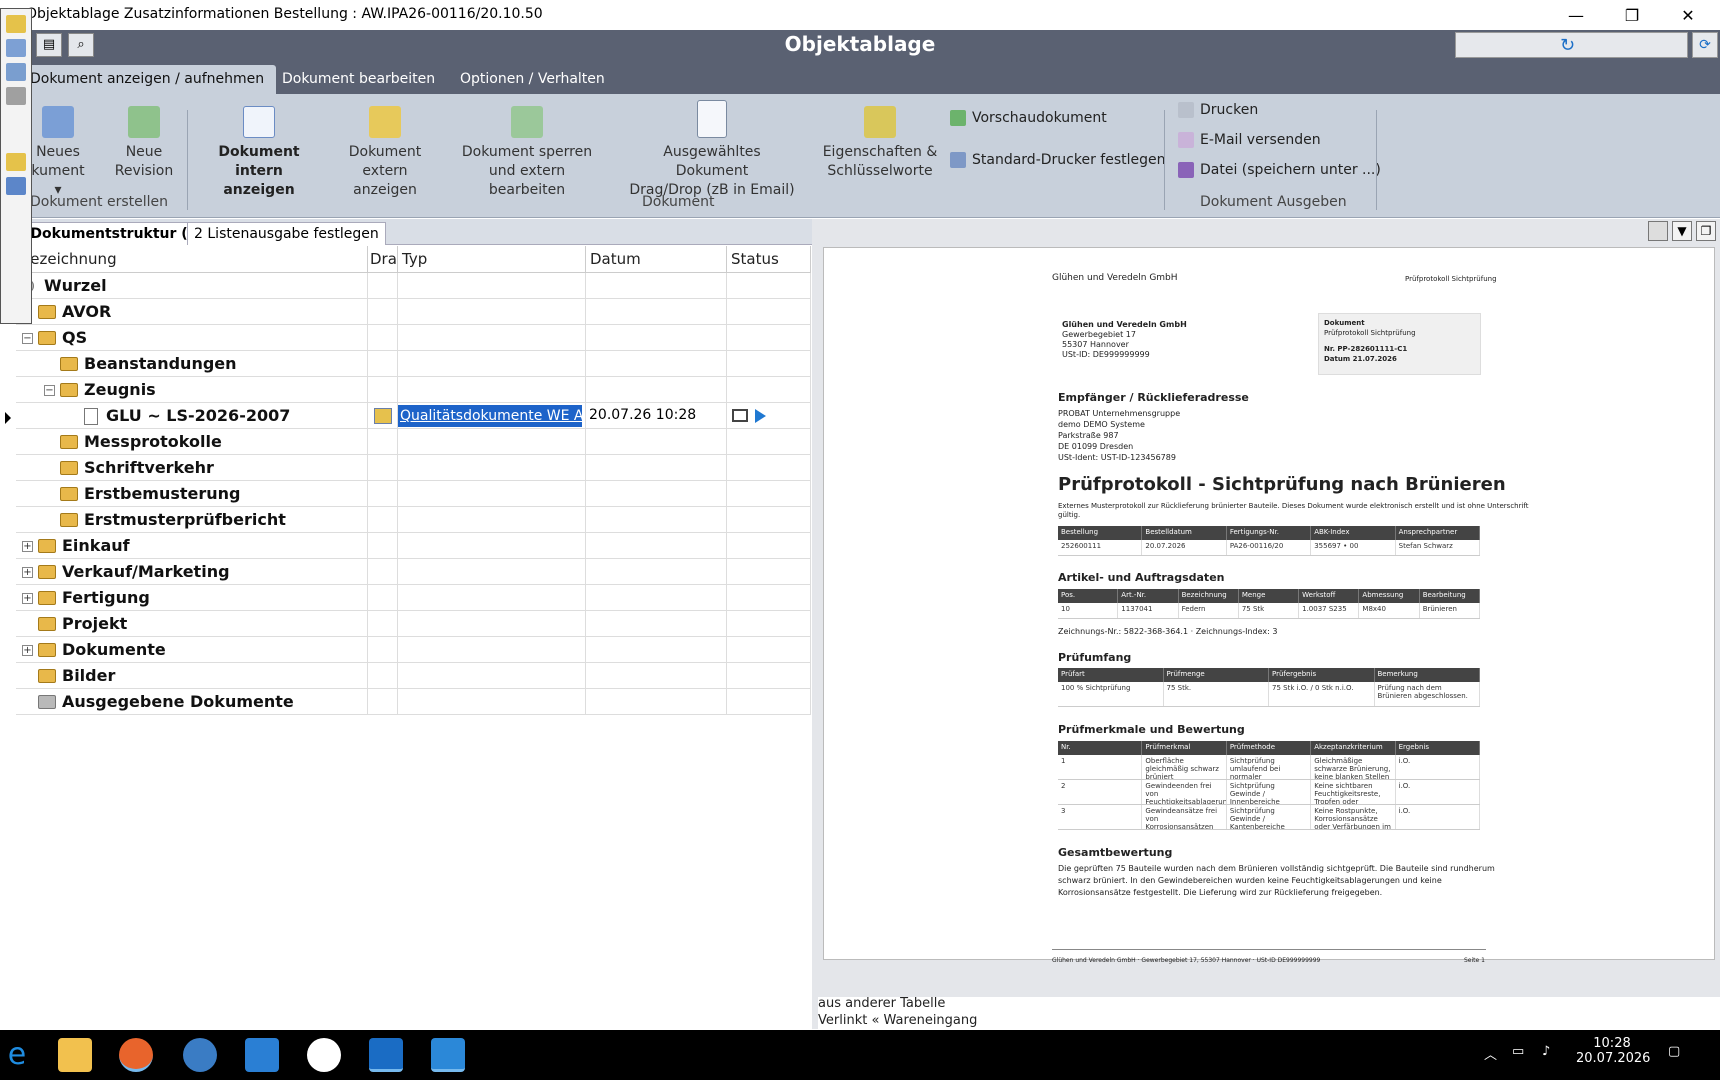  I want to click on tree-node-label: Erstmusterprüfbericht, so click(185, 519).